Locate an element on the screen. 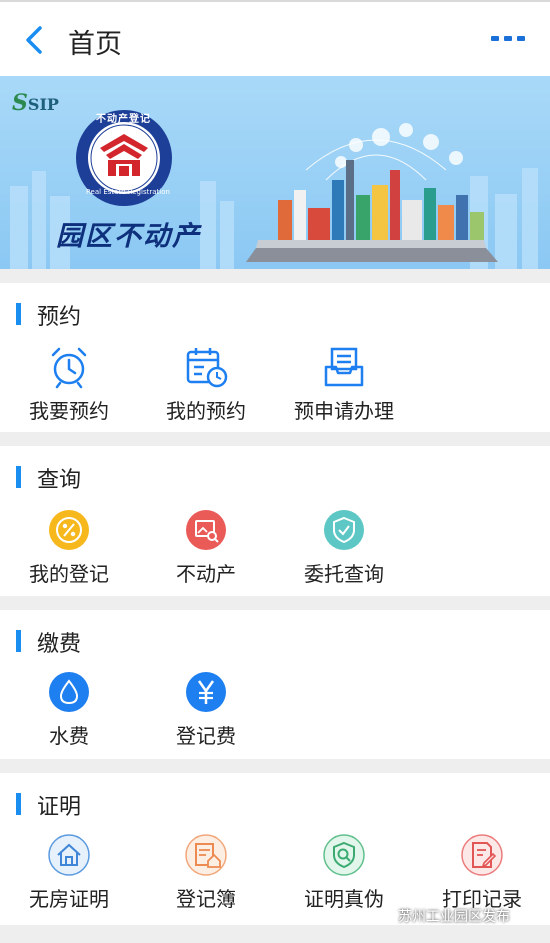  seal-top-text: 不动产登记 is located at coordinates (123, 119).